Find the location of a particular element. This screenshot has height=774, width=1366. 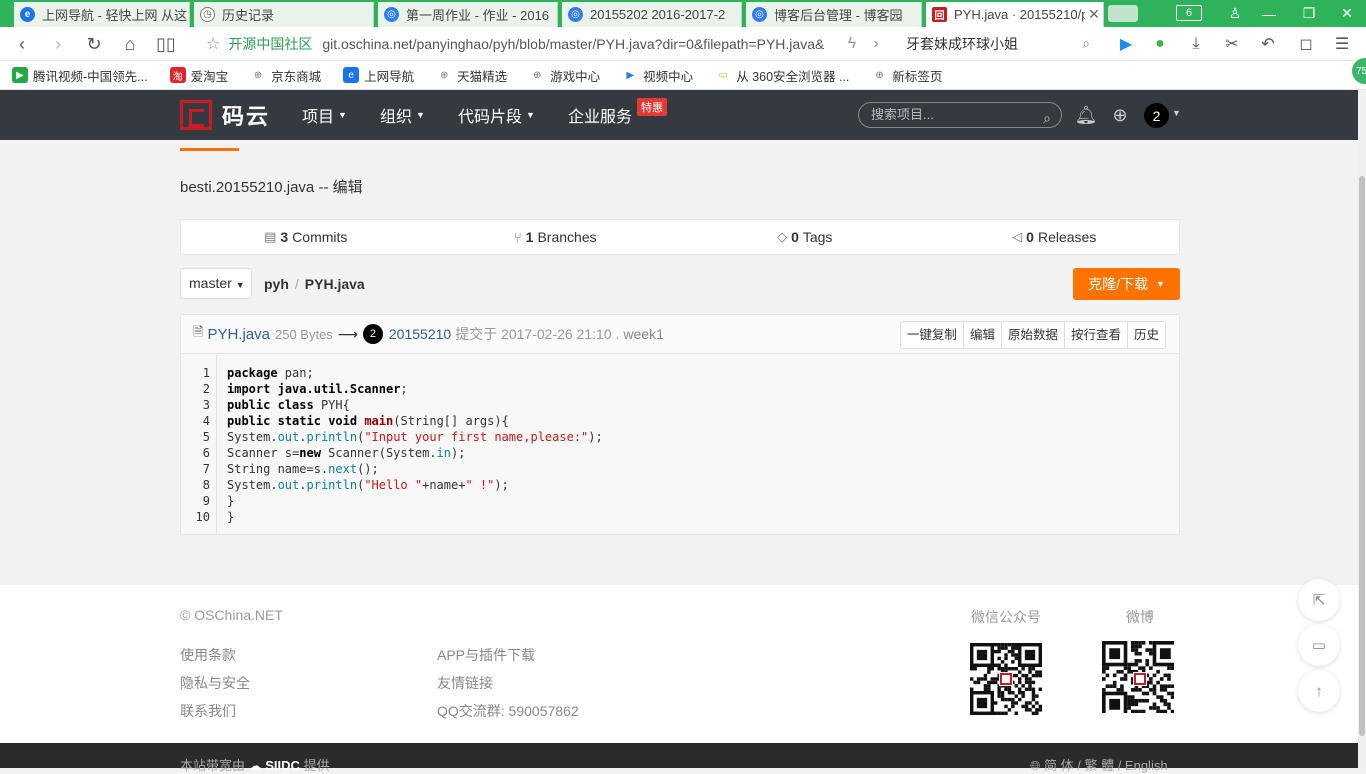

footer-link-terms: 使用条款 is located at coordinates (208, 655).